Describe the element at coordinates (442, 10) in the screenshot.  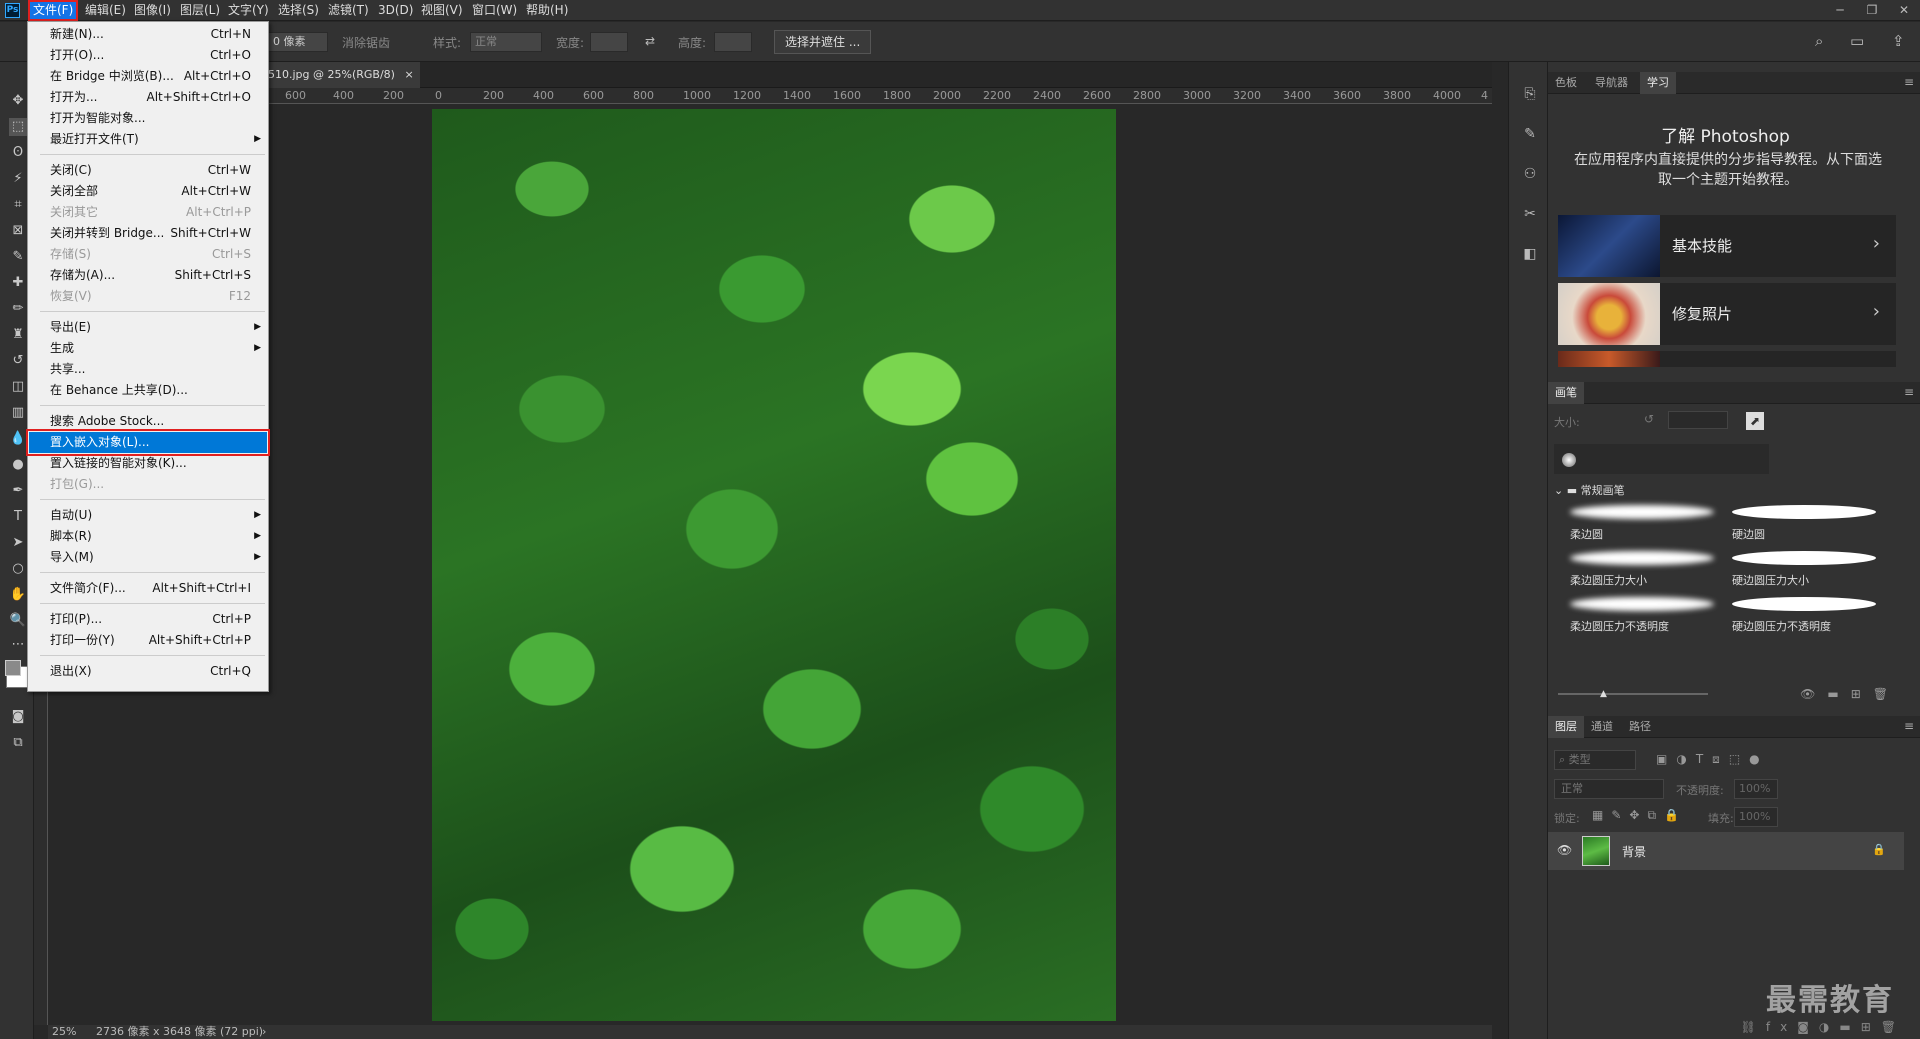
I see `menu-view: 视图(V)` at that location.